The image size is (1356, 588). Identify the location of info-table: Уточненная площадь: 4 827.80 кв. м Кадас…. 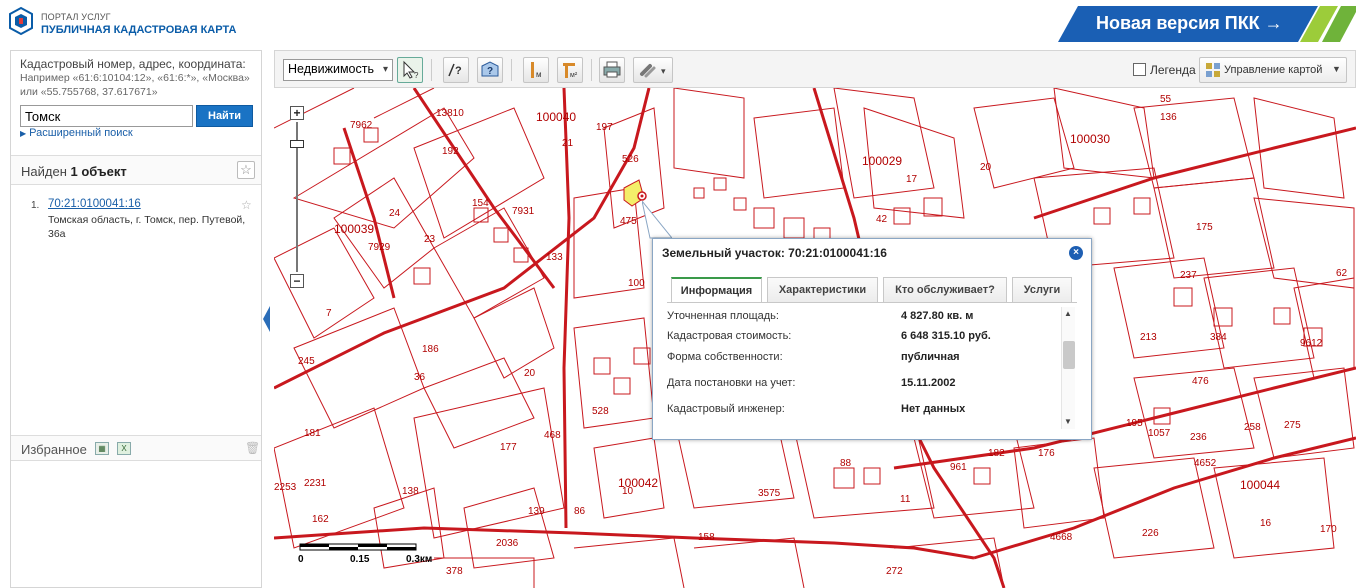
(870, 368).